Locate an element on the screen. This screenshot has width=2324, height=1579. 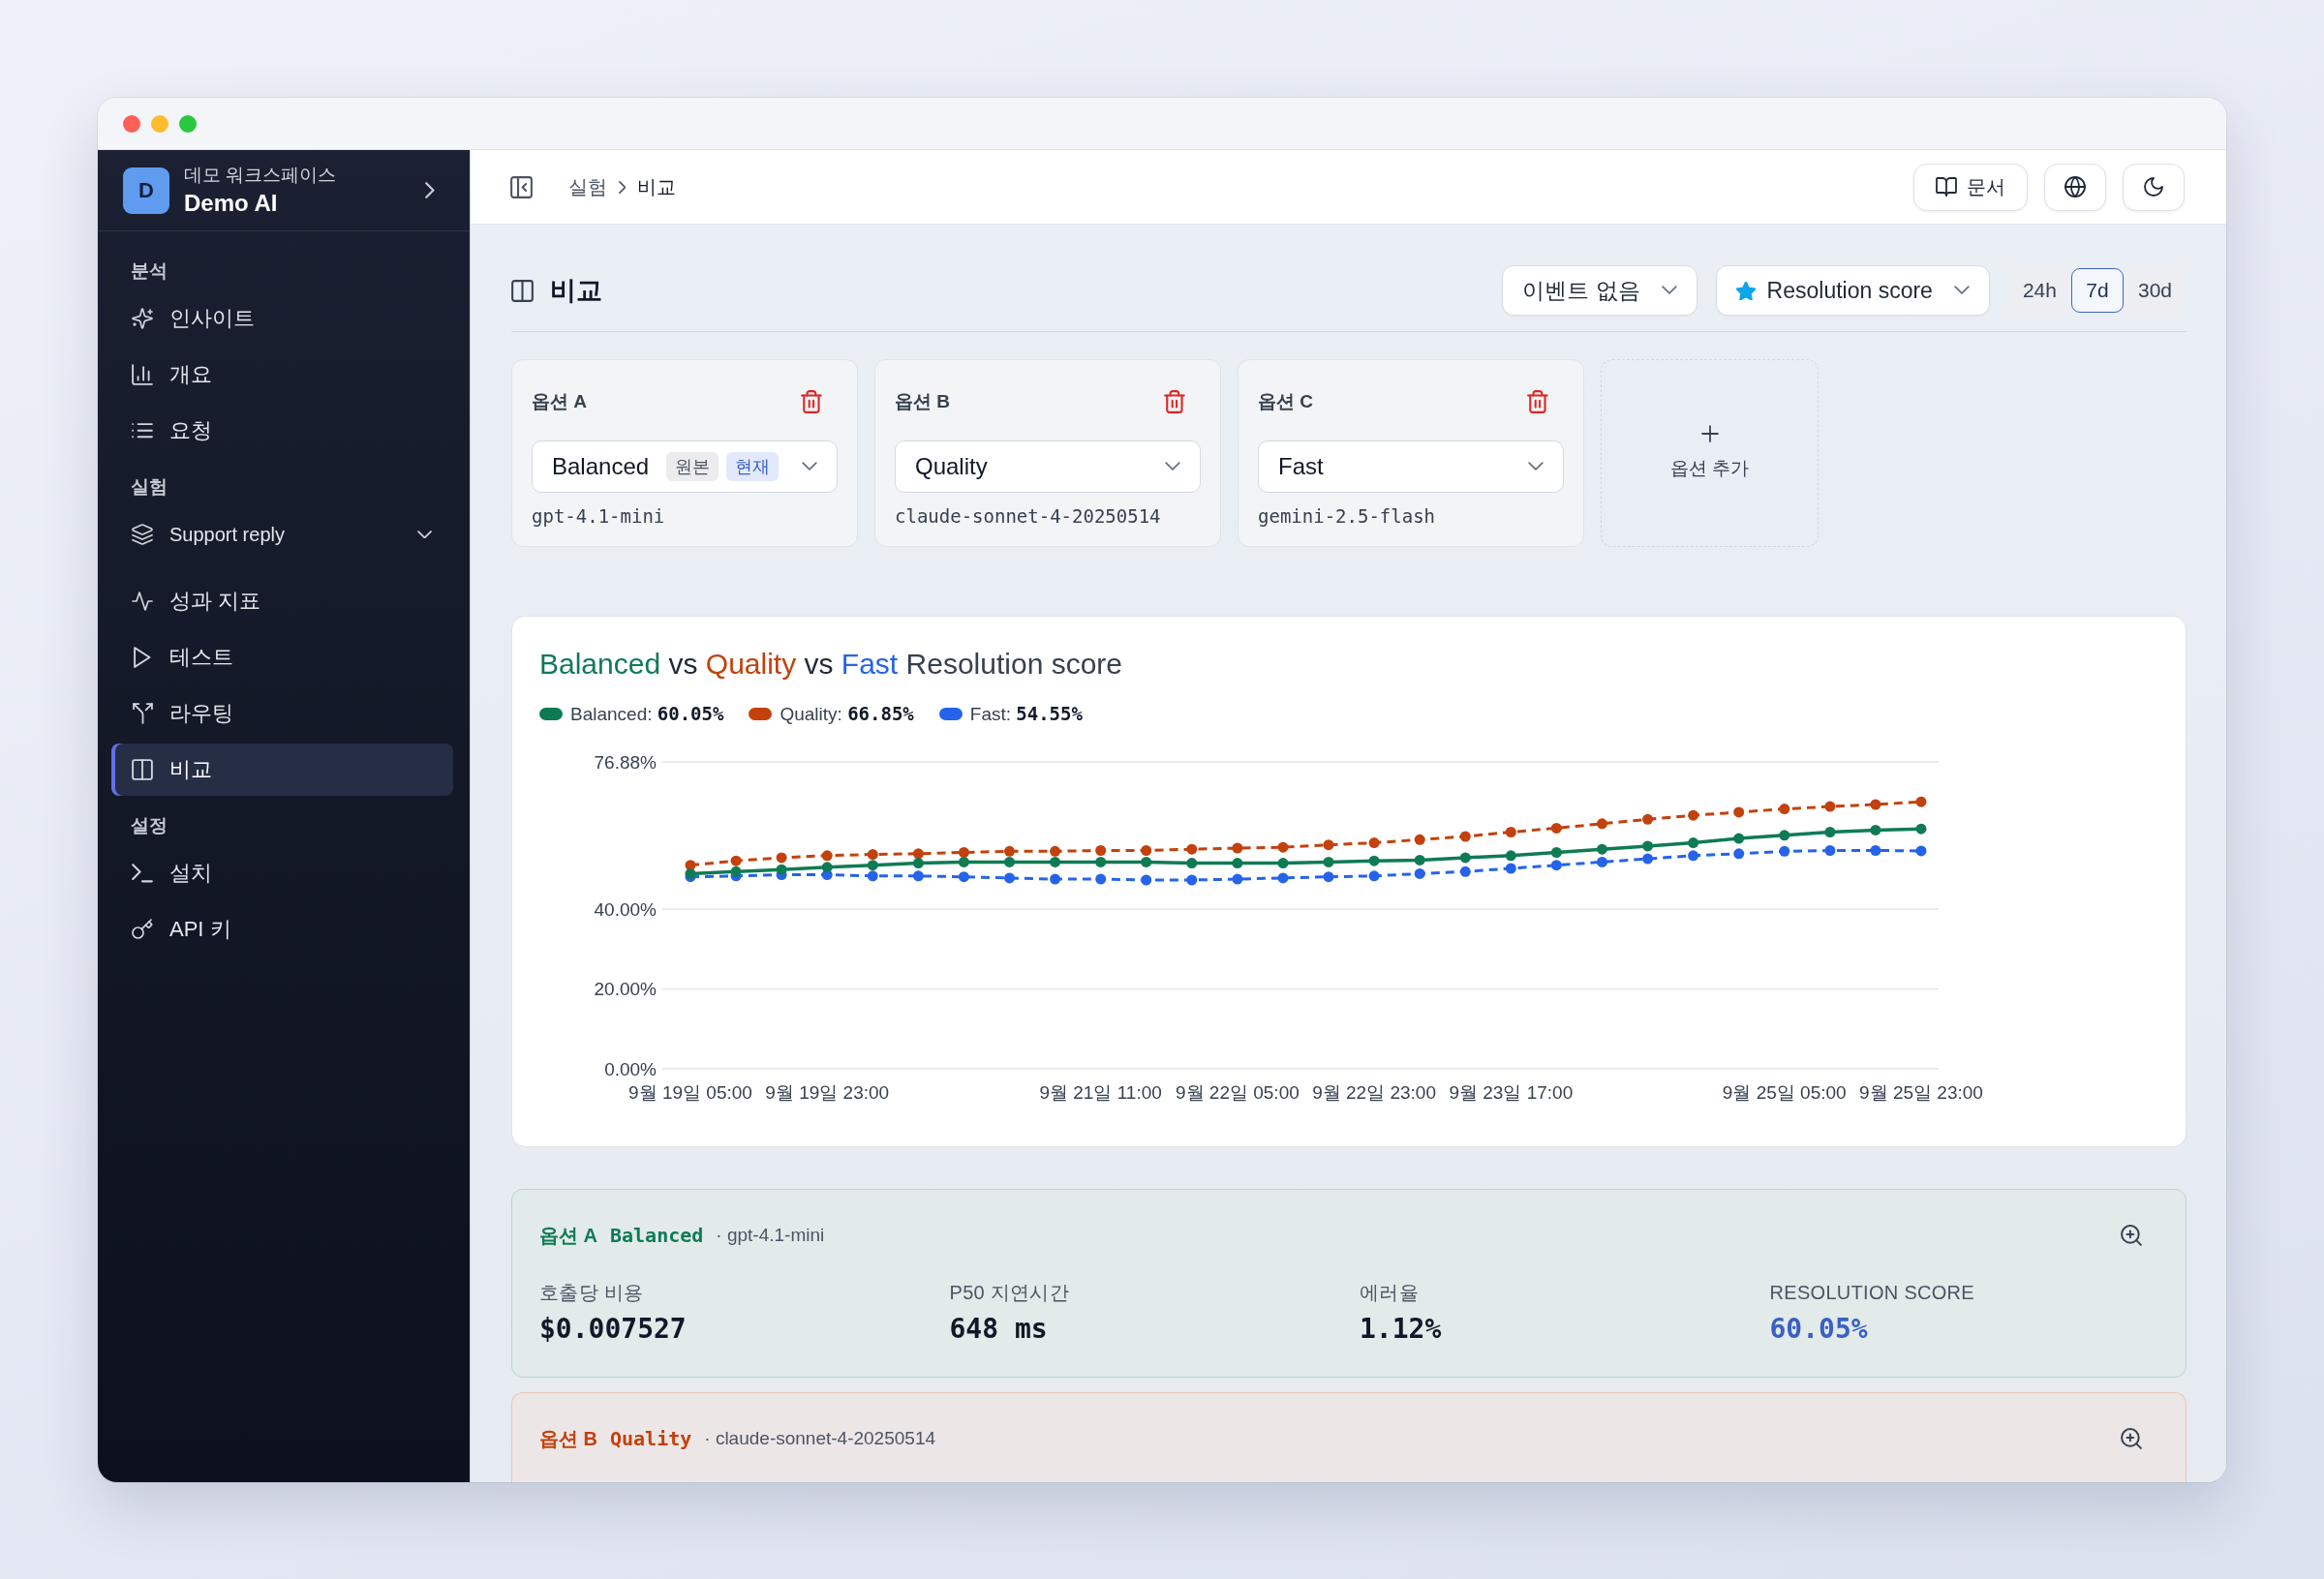
model-name: gemini-2.5-flash is located at coordinates (1347, 516).